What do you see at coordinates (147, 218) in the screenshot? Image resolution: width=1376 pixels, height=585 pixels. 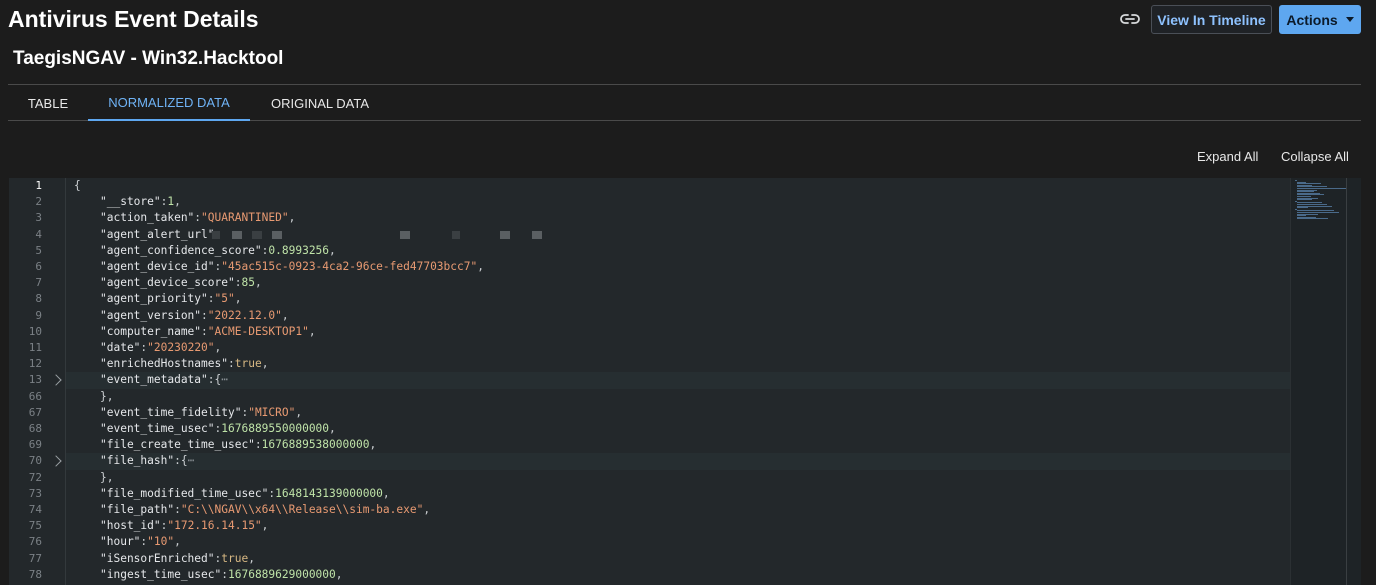 I see `json-key: "action_taken"` at bounding box center [147, 218].